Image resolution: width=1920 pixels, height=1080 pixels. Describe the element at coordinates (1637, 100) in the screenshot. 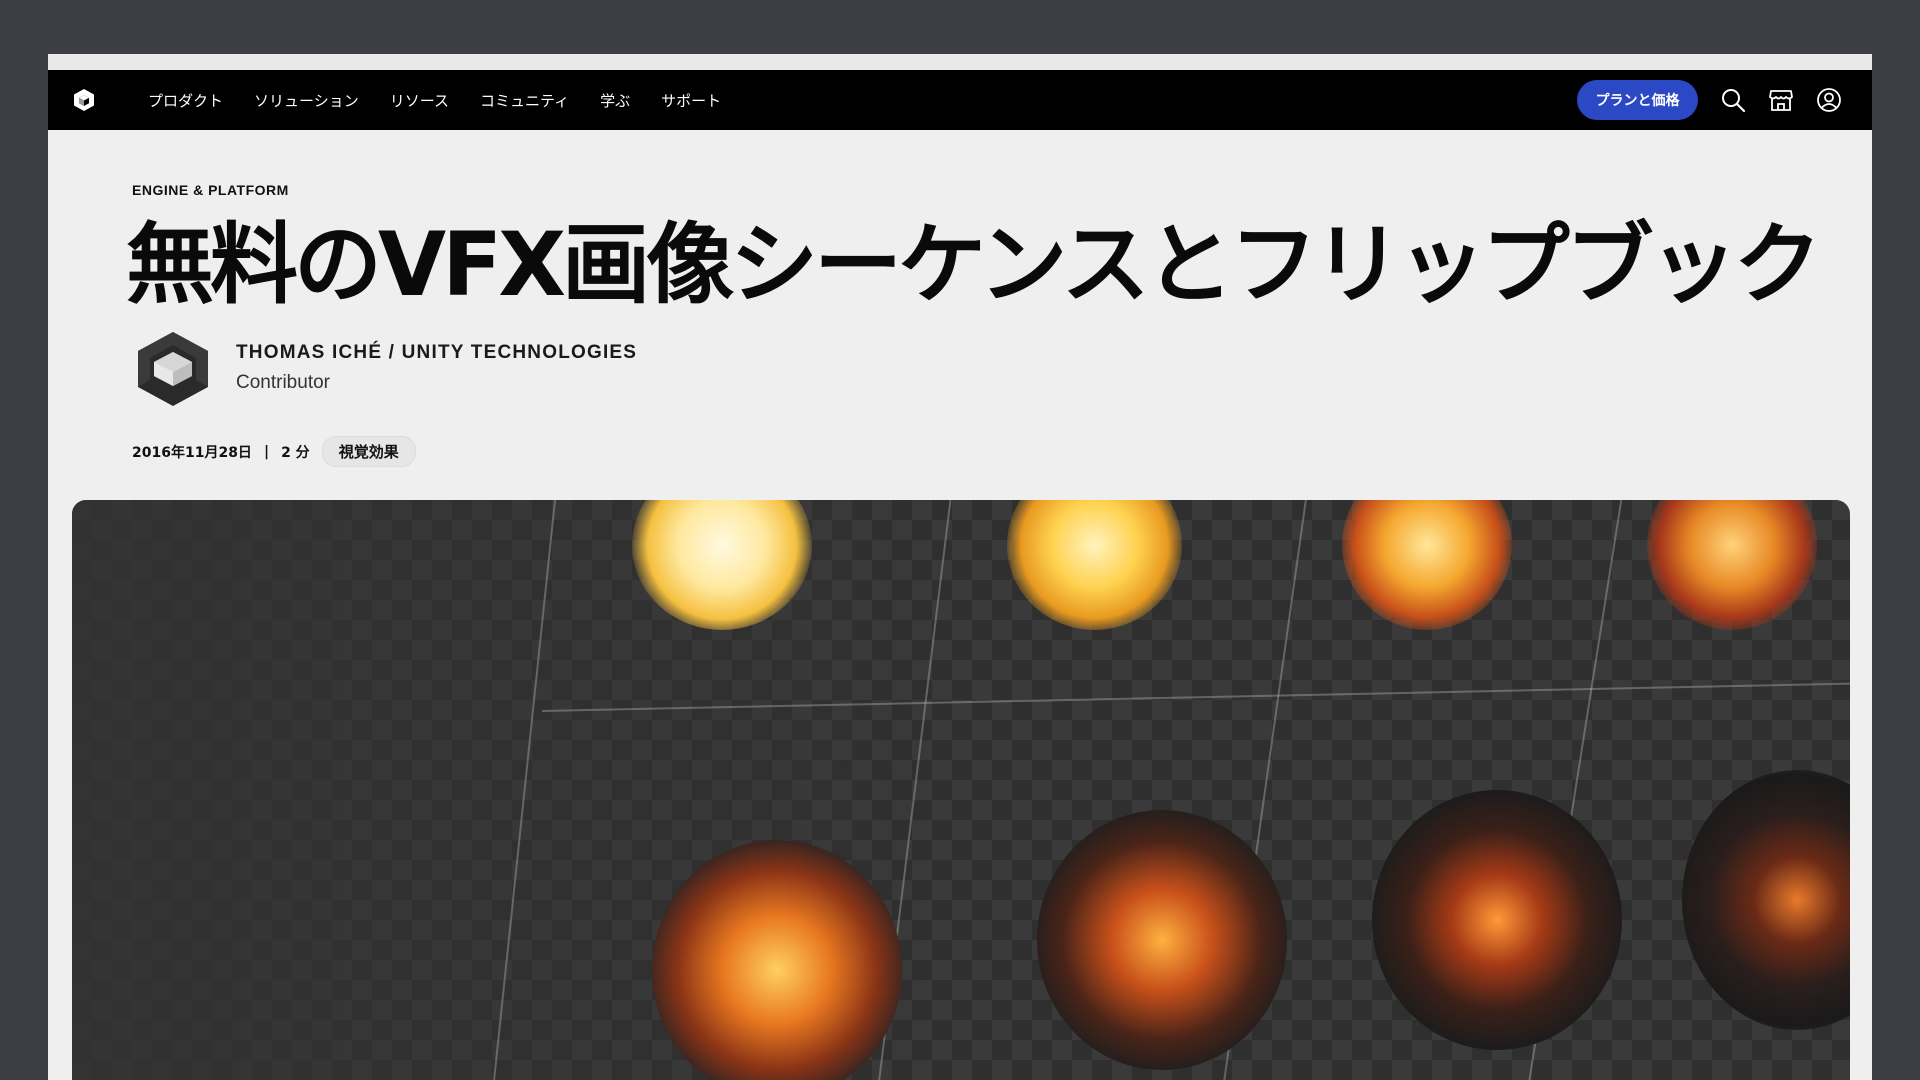

I see `plans-pricing-button: プランと価格` at that location.